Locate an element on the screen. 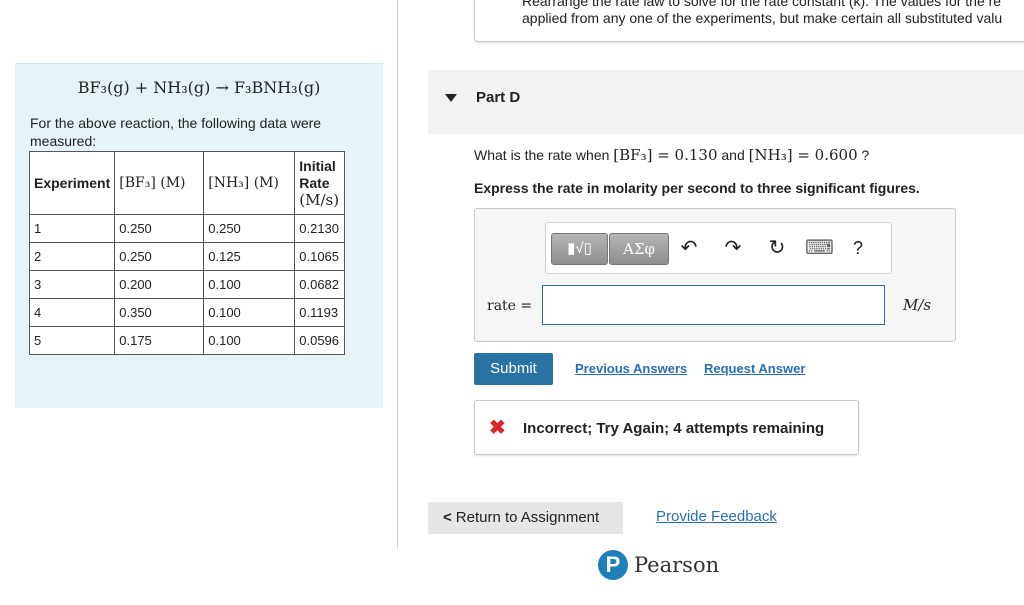 This screenshot has height=605, width=1024. pearson-logo-icon: P is located at coordinates (613, 565).